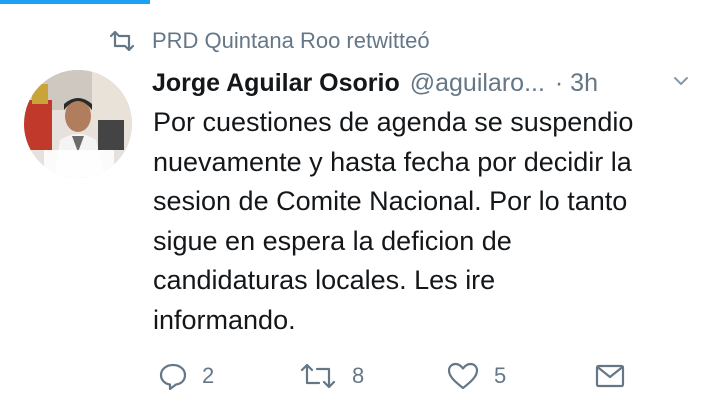  I want to click on direct-message-button, so click(617, 376).